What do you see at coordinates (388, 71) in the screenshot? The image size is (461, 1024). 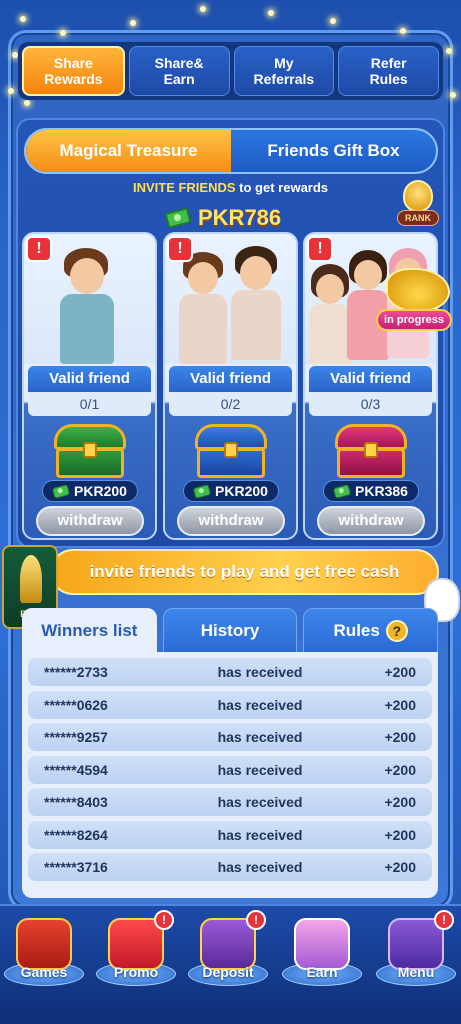 I see `tab-refer-rules: Refer Rules` at bounding box center [388, 71].